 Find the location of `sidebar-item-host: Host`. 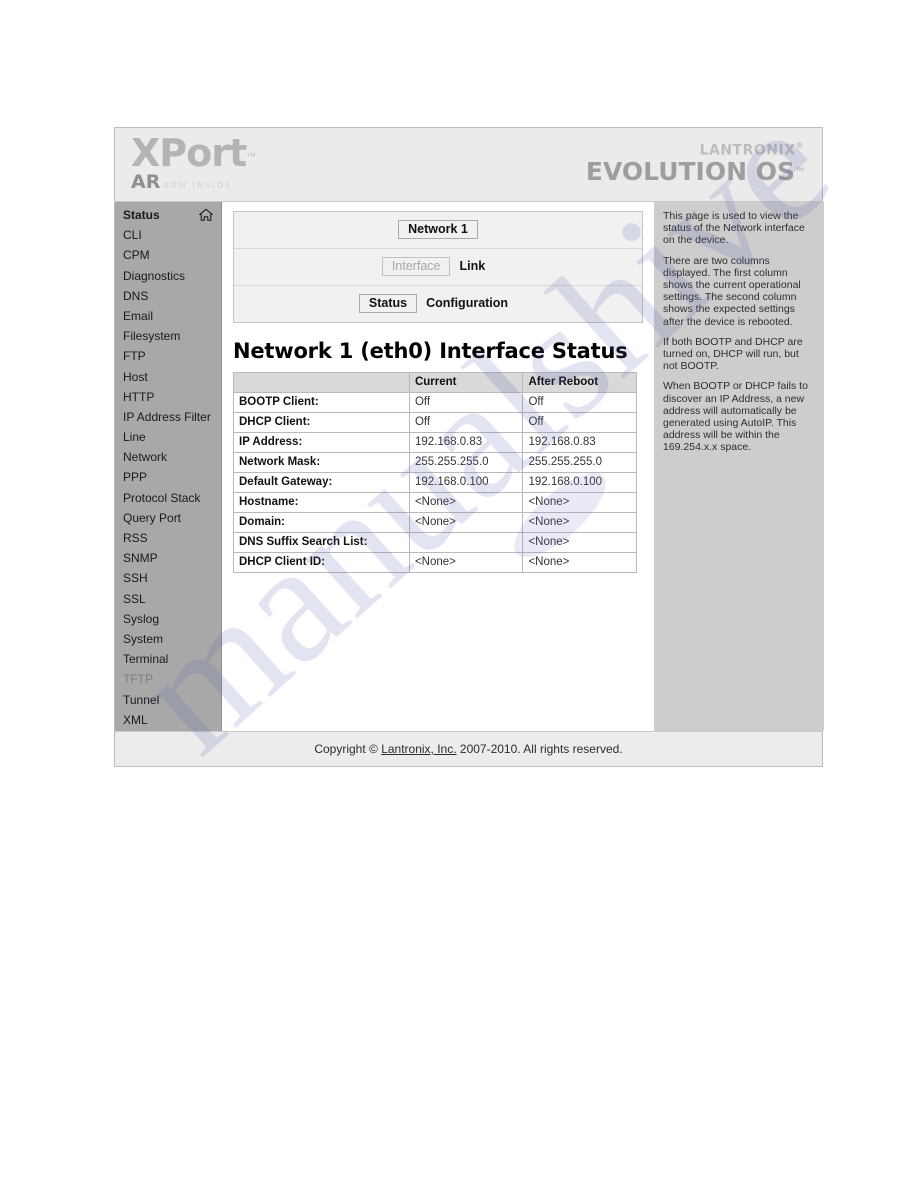

sidebar-item-host: Host is located at coordinates (168, 377).